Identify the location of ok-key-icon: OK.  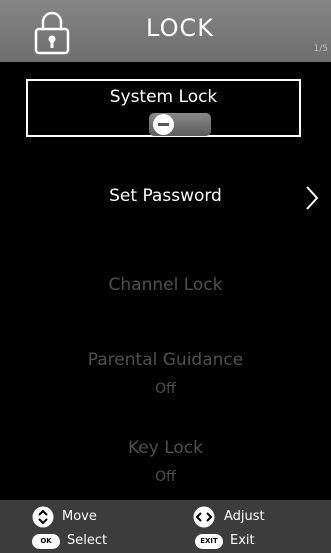
(46, 541).